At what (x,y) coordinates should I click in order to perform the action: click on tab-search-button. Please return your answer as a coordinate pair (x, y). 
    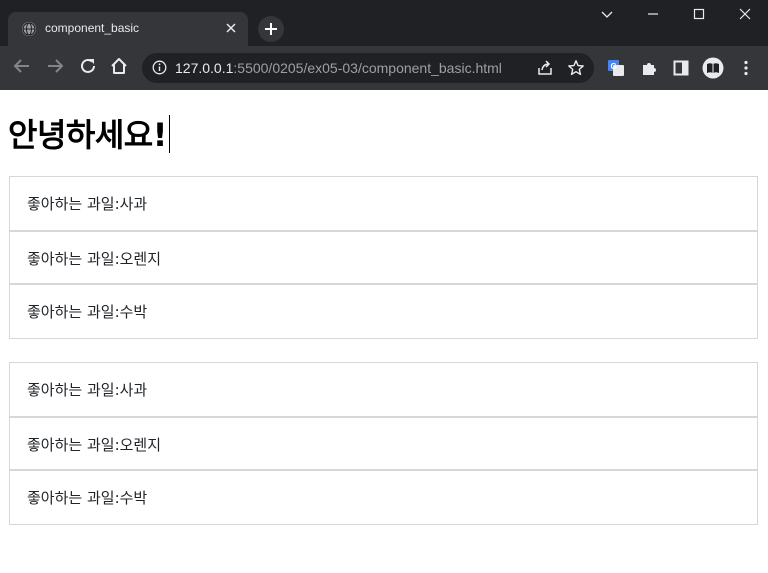
    Looking at the image, I should click on (607, 15).